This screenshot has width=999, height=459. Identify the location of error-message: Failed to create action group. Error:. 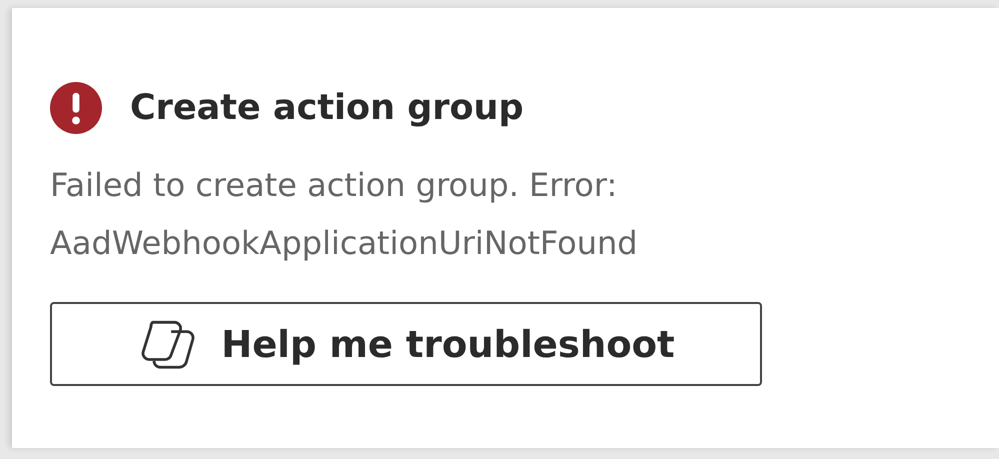
(334, 185).